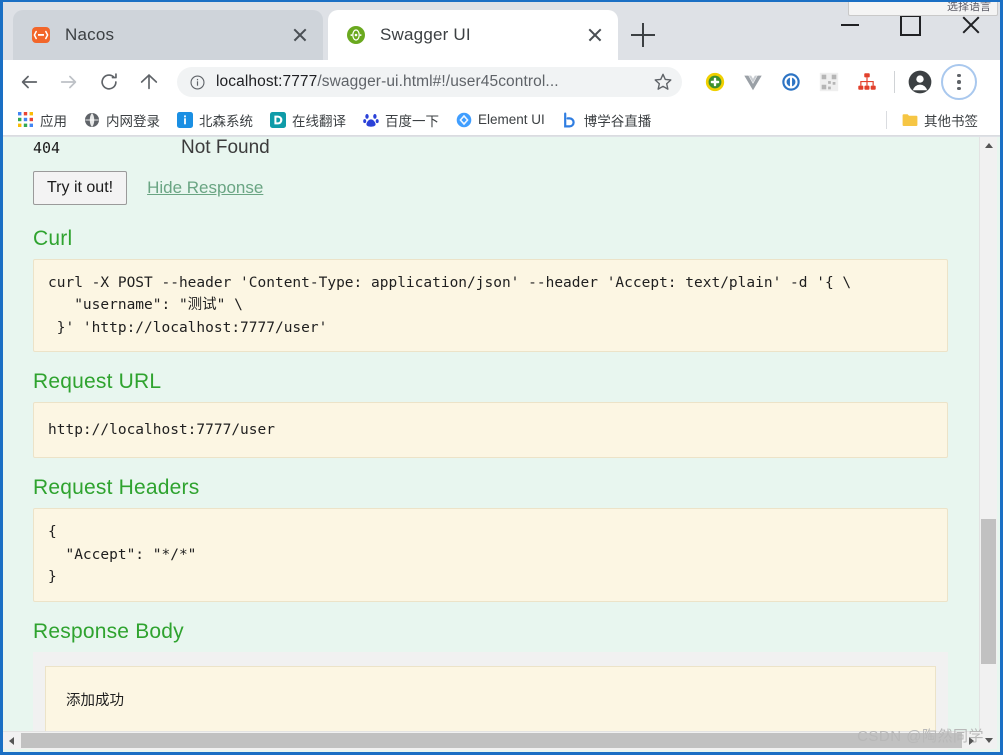 This screenshot has height=755, width=1003. What do you see at coordinates (829, 82) in the screenshot?
I see `qr-code-extension-icon` at bounding box center [829, 82].